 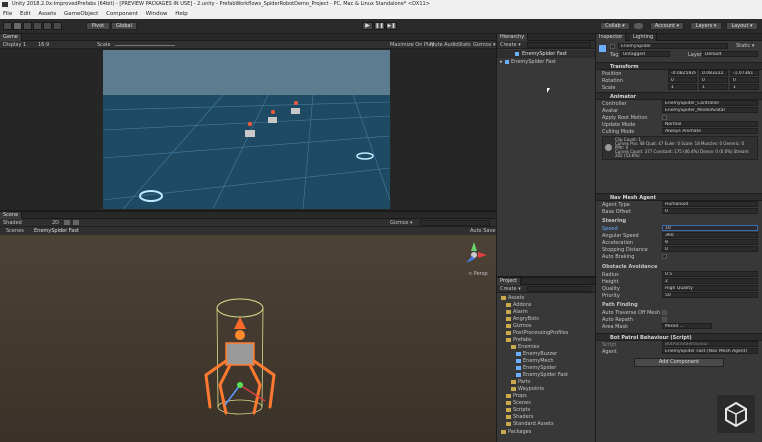 I want to click on project-tree-item-props: Props, so click(x=516, y=396).